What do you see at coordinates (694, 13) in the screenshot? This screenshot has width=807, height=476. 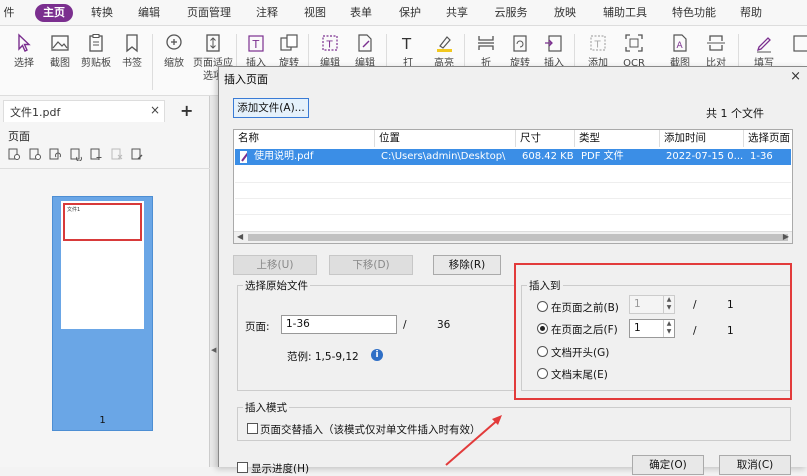 I see `menu-features: 特色功能` at bounding box center [694, 13].